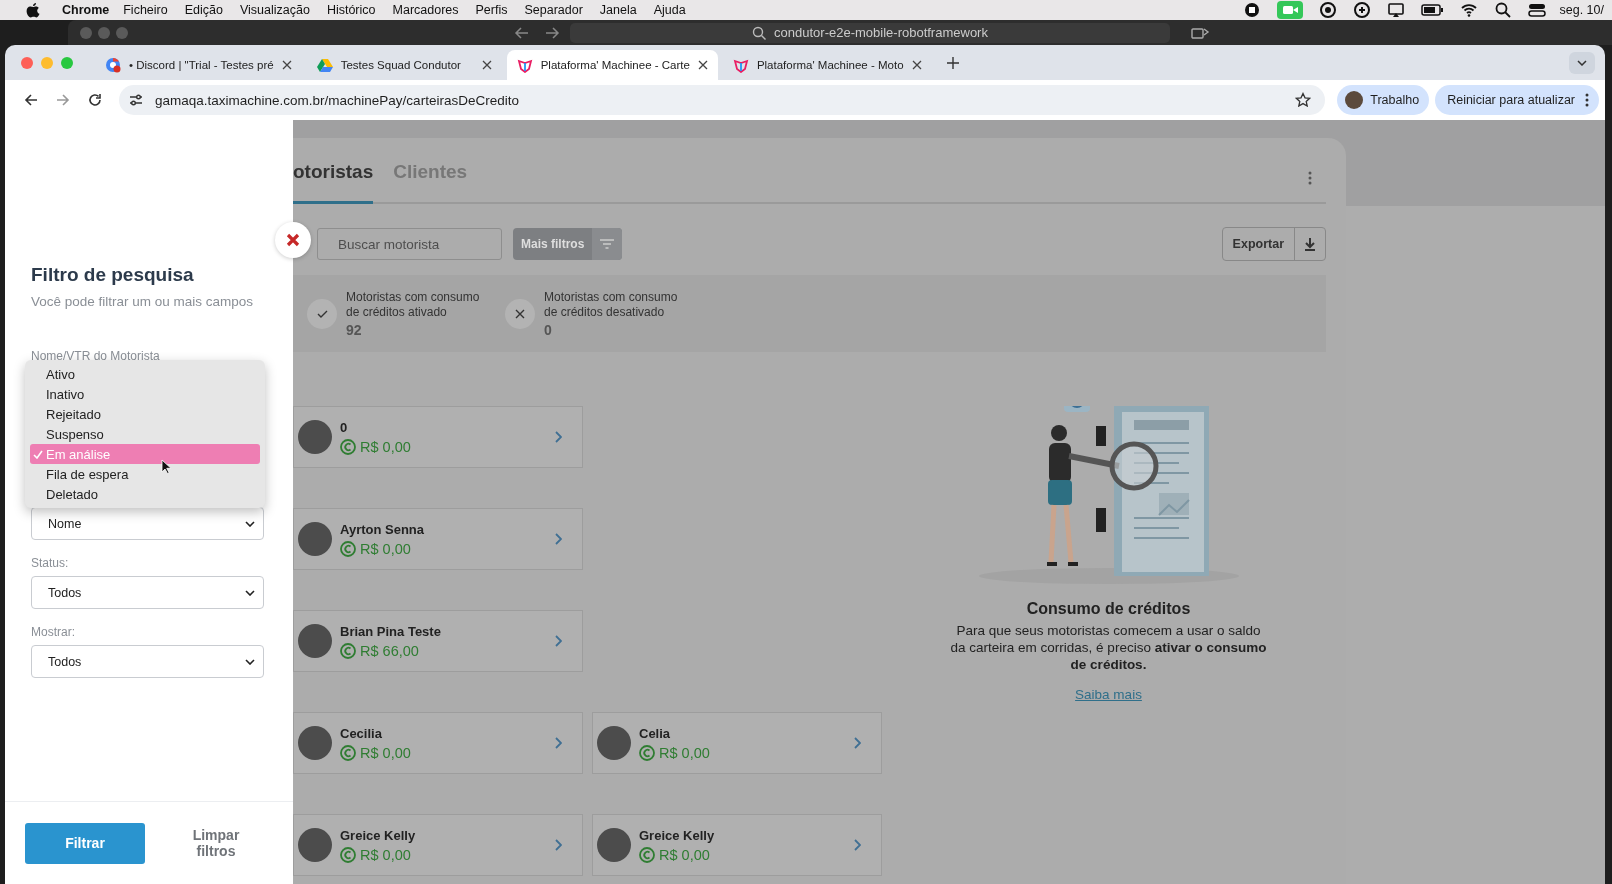 This screenshot has height=884, width=1612. I want to click on dropdown-option: Deletado, so click(145, 494).